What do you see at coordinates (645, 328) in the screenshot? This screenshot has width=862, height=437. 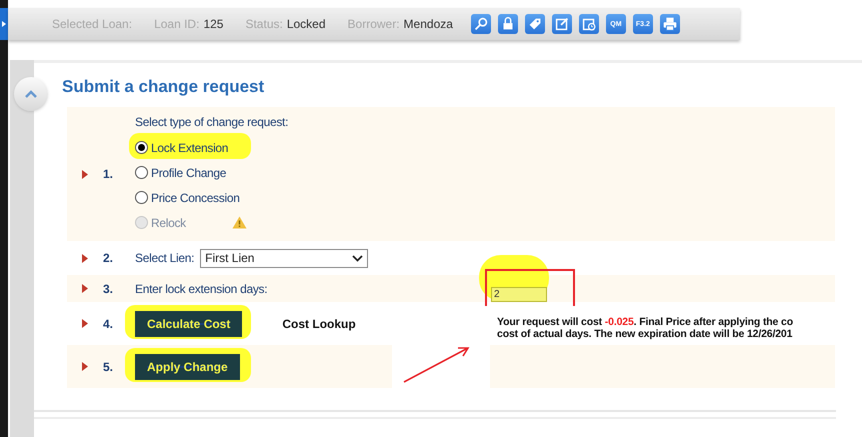 I see `cost-message: Your request will cost -0.025. Final Price after applying the co cost of actual days. The new expiration date will be 12/26/201` at bounding box center [645, 328].